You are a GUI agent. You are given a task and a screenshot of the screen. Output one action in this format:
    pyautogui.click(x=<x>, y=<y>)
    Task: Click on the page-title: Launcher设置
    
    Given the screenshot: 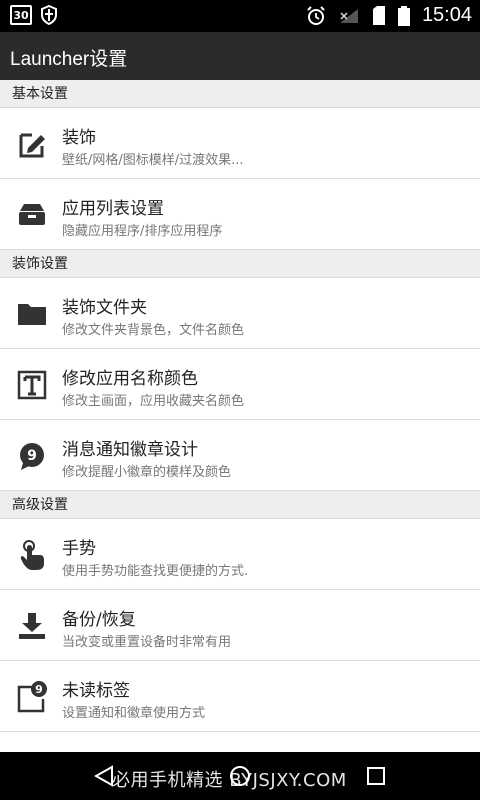 What is the action you would take?
    pyautogui.click(x=69, y=59)
    